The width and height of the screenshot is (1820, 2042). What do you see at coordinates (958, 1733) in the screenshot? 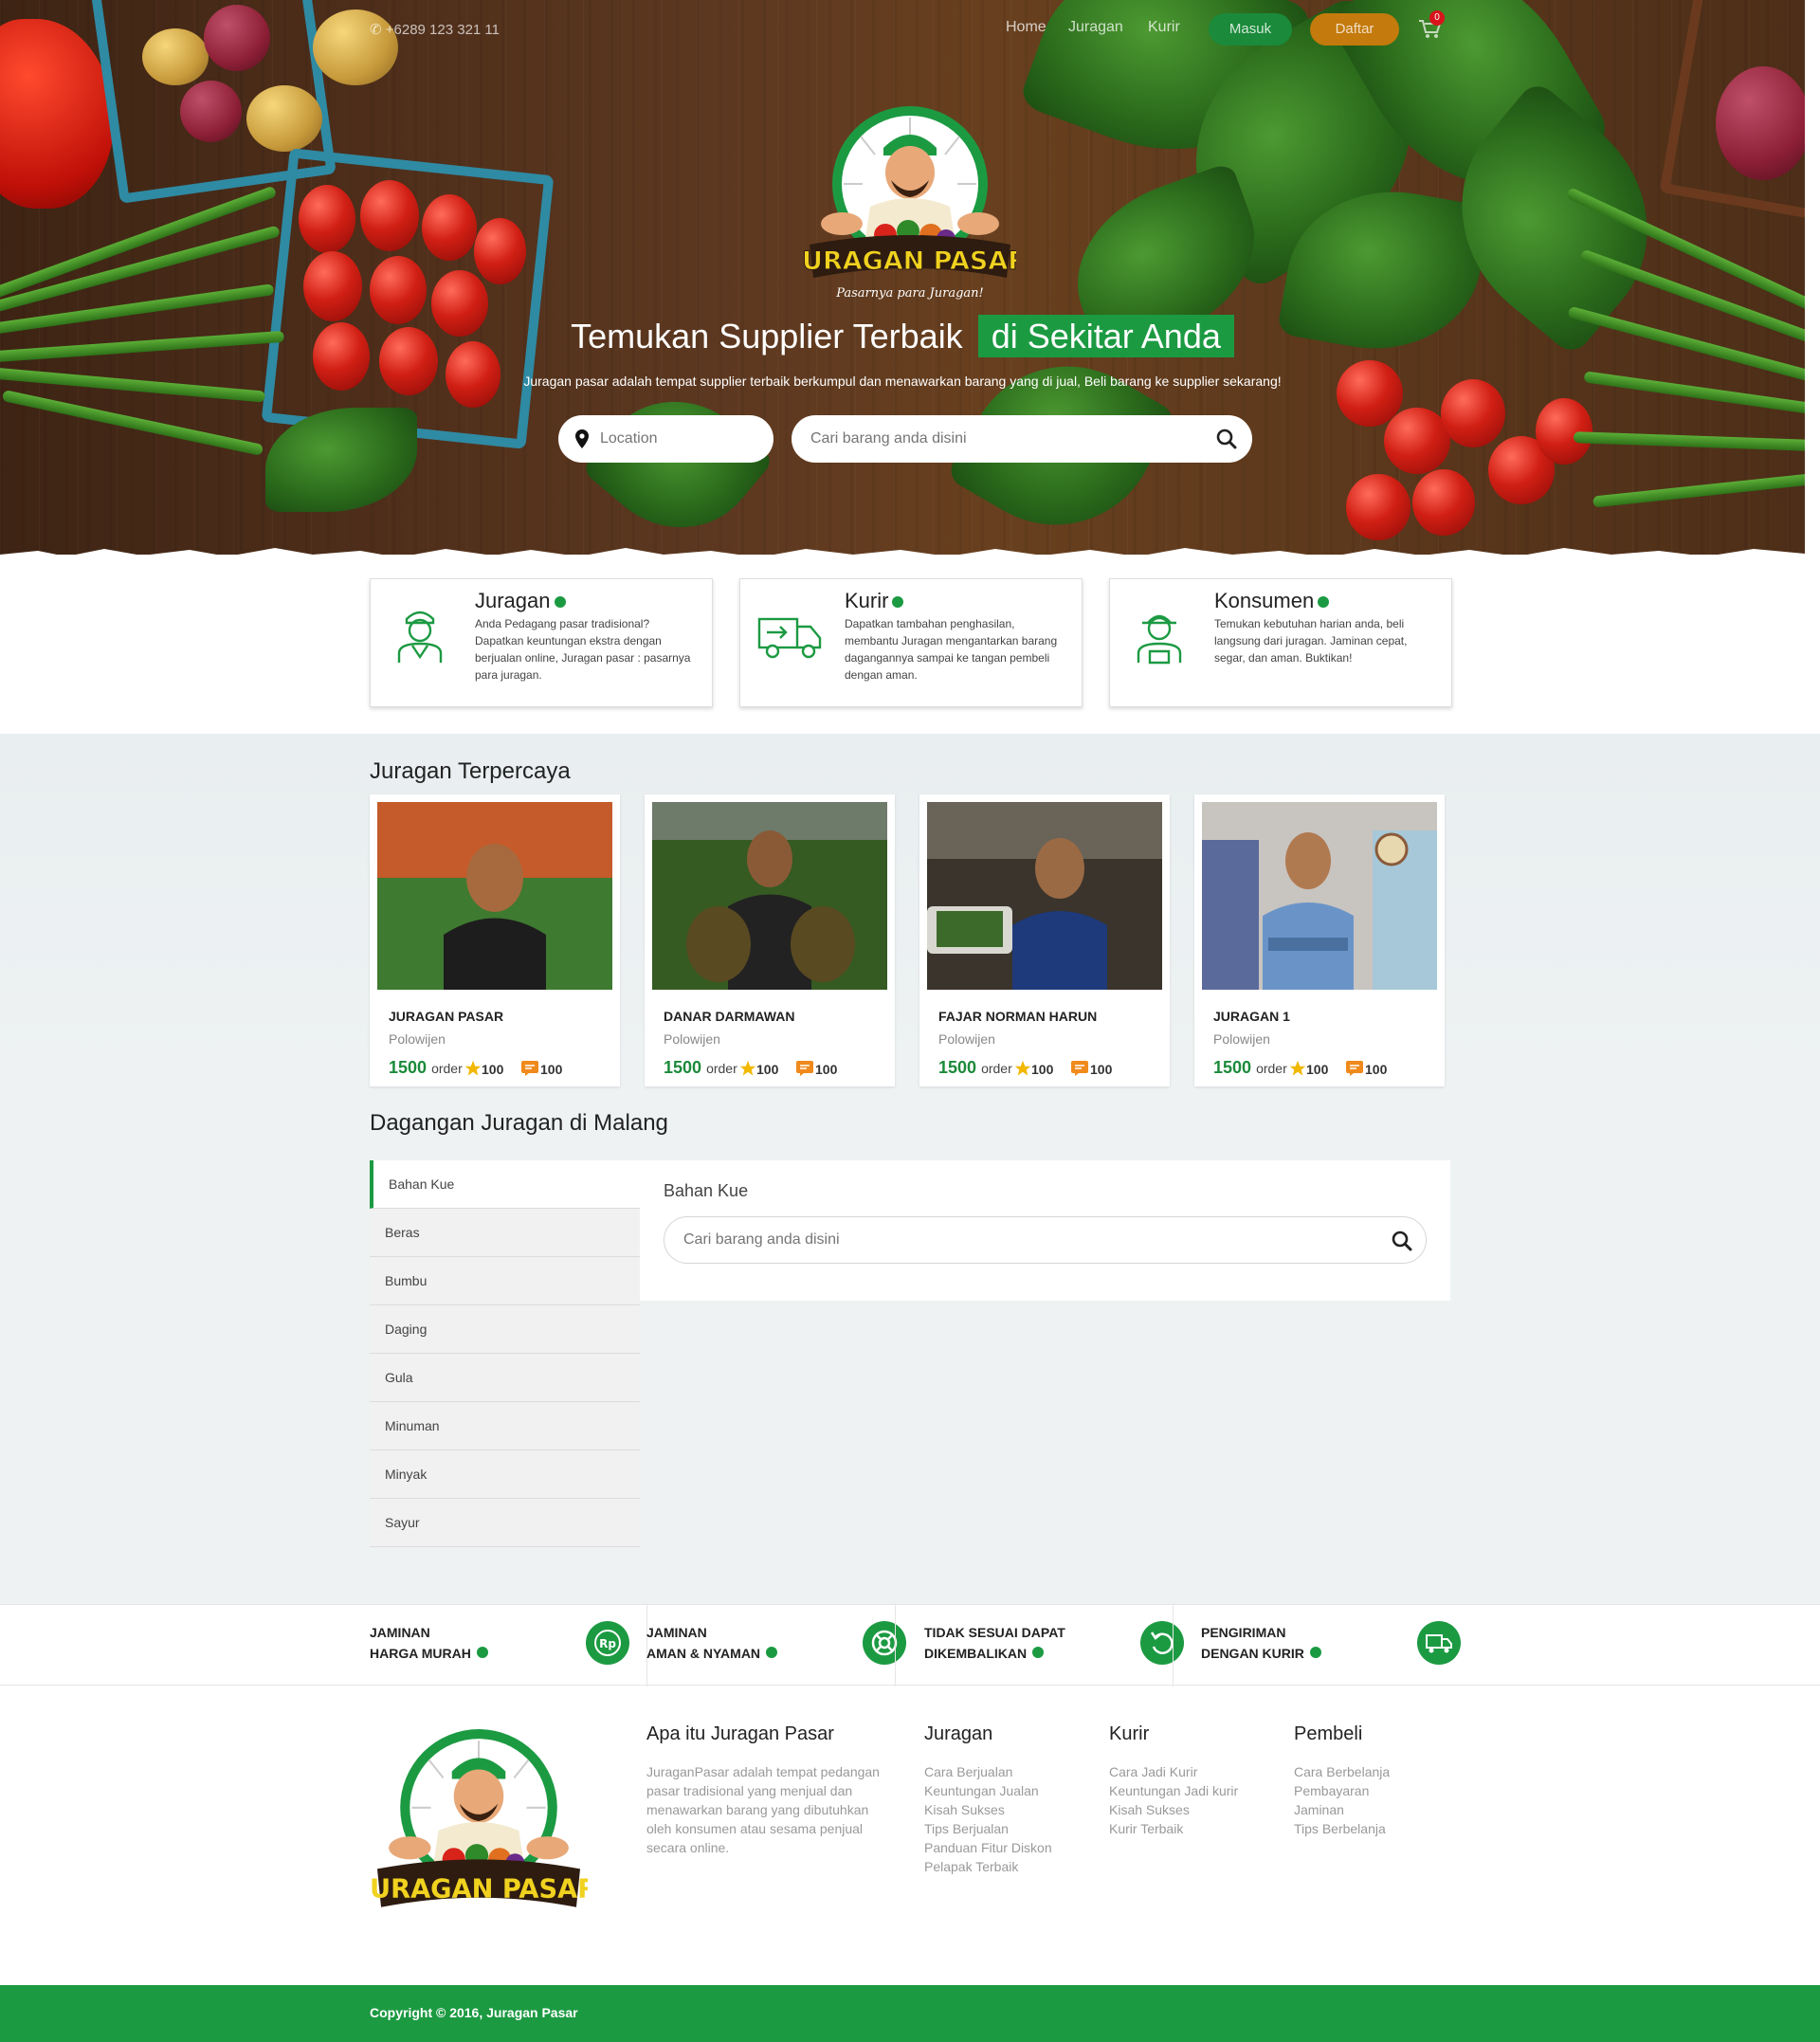
I see `footer-col-title: Juragan` at bounding box center [958, 1733].